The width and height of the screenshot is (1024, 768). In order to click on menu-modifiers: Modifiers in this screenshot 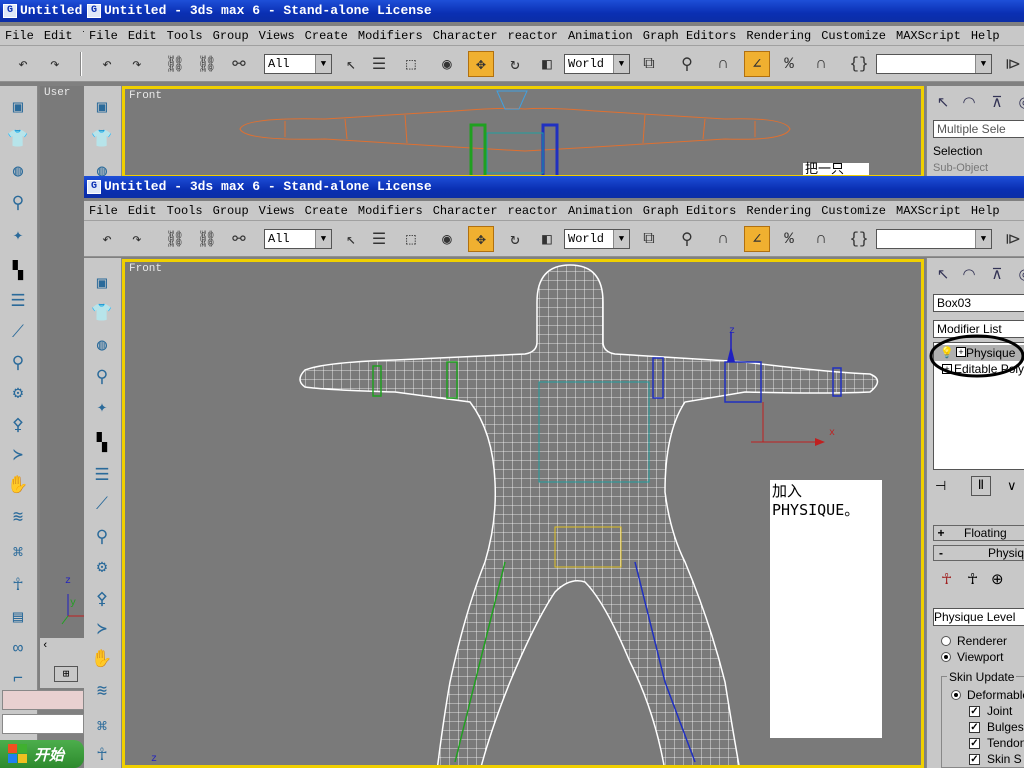, I will do `click(390, 210)`.